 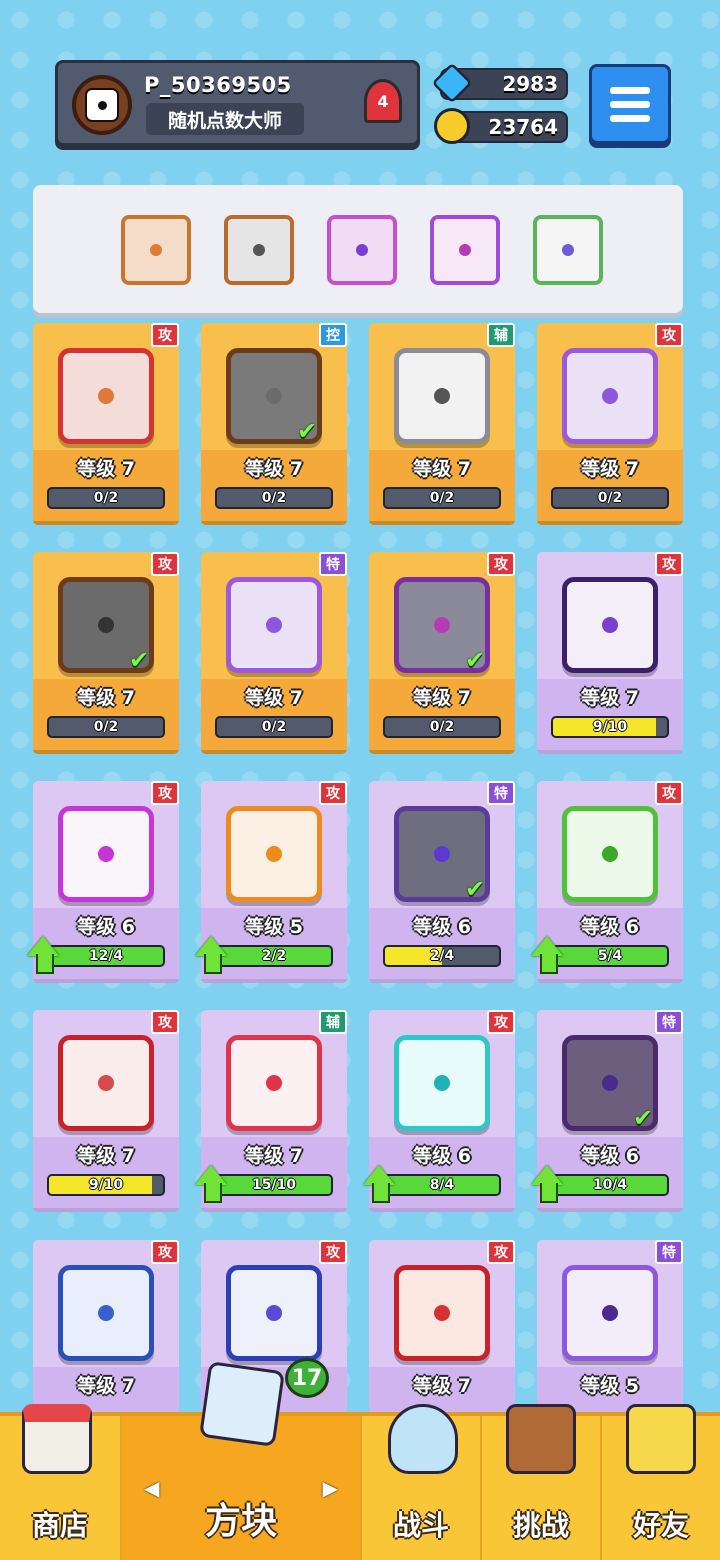 What do you see at coordinates (442, 1109) in the screenshot?
I see `dice-card: 攻等级 6 8/4` at bounding box center [442, 1109].